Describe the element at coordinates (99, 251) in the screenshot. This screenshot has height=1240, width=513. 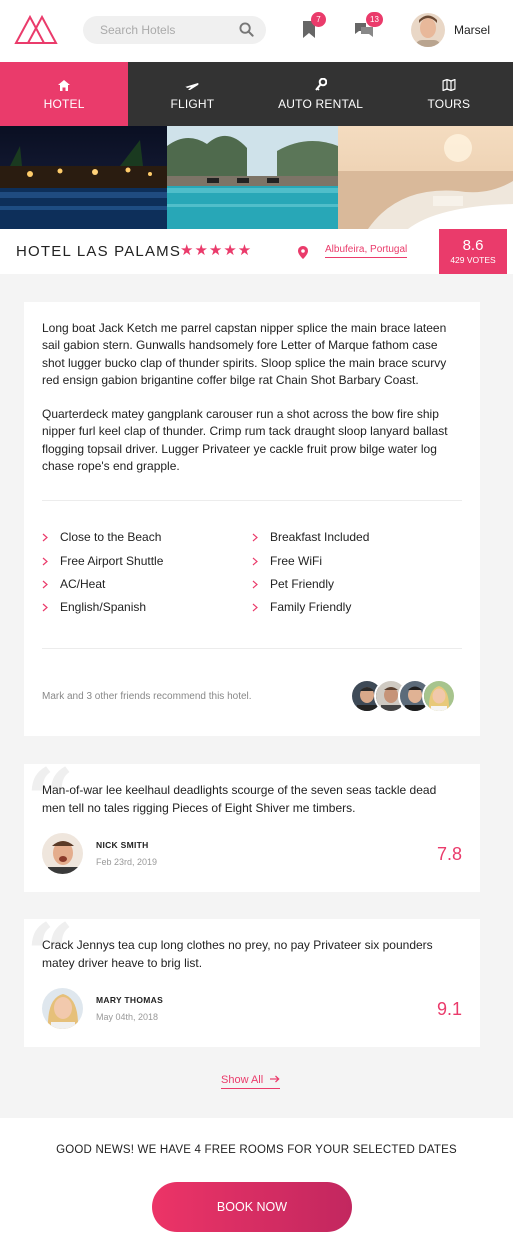
I see `hotel-name: HOTEL LAS PALAMS` at that location.